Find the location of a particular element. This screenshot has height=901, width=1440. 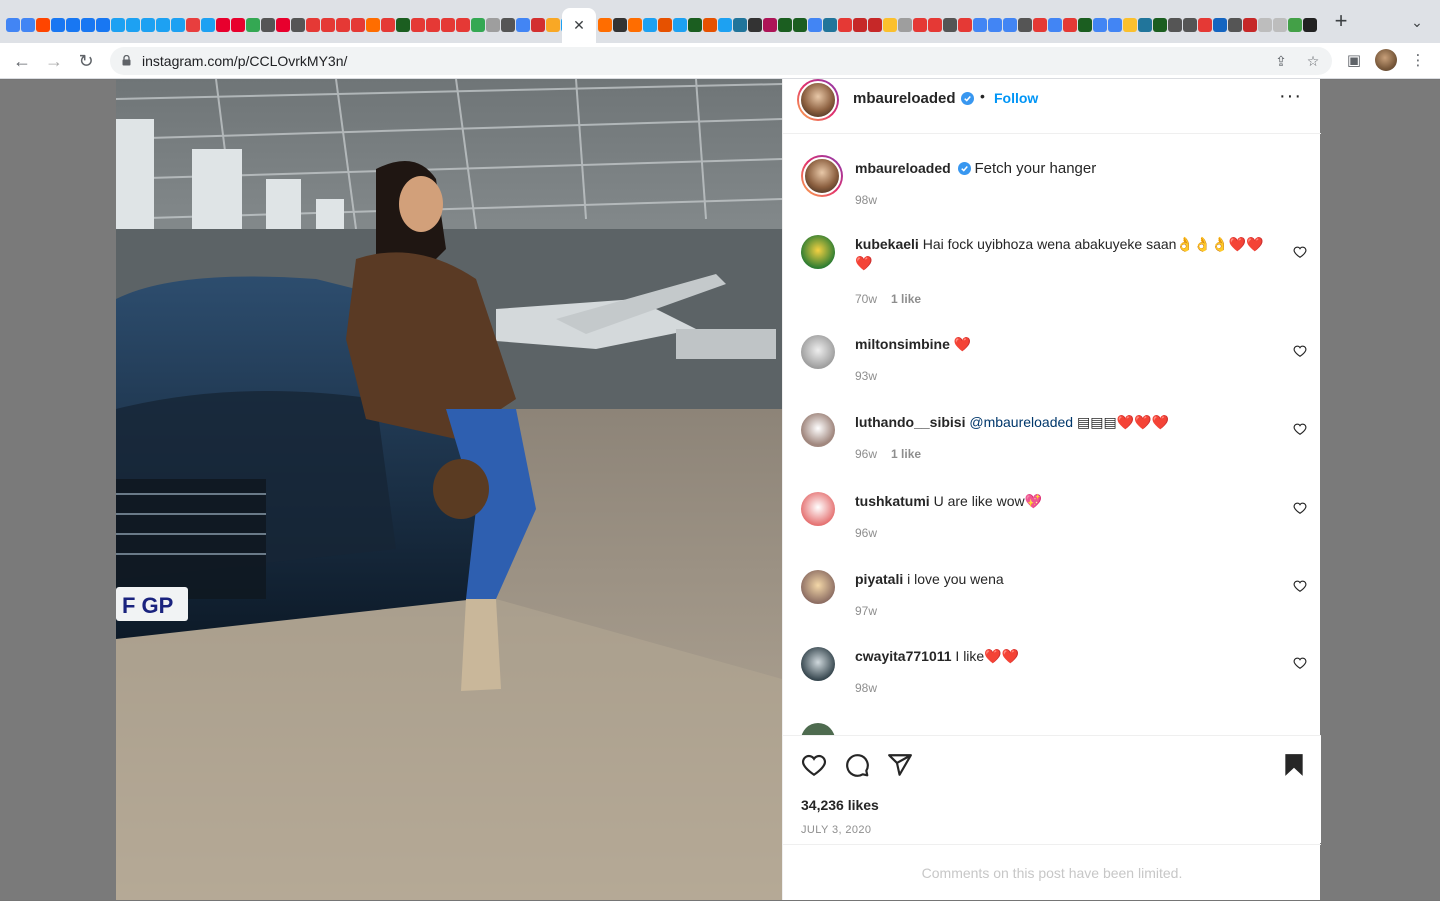

comment-username: luthando__sibisi is located at coordinates (910, 422).